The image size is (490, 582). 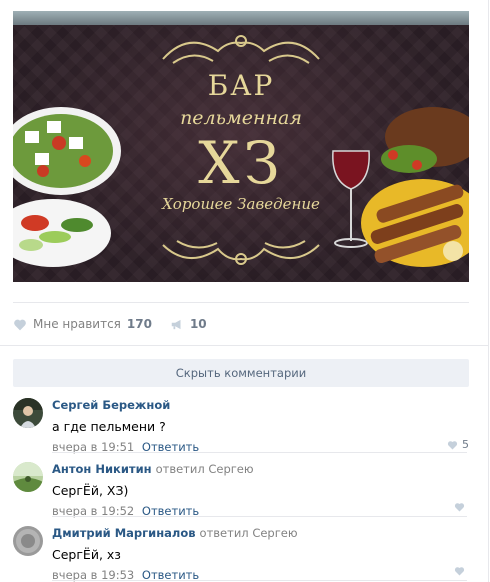 I want to click on like-button: Мне нравится 170, so click(x=82, y=324).